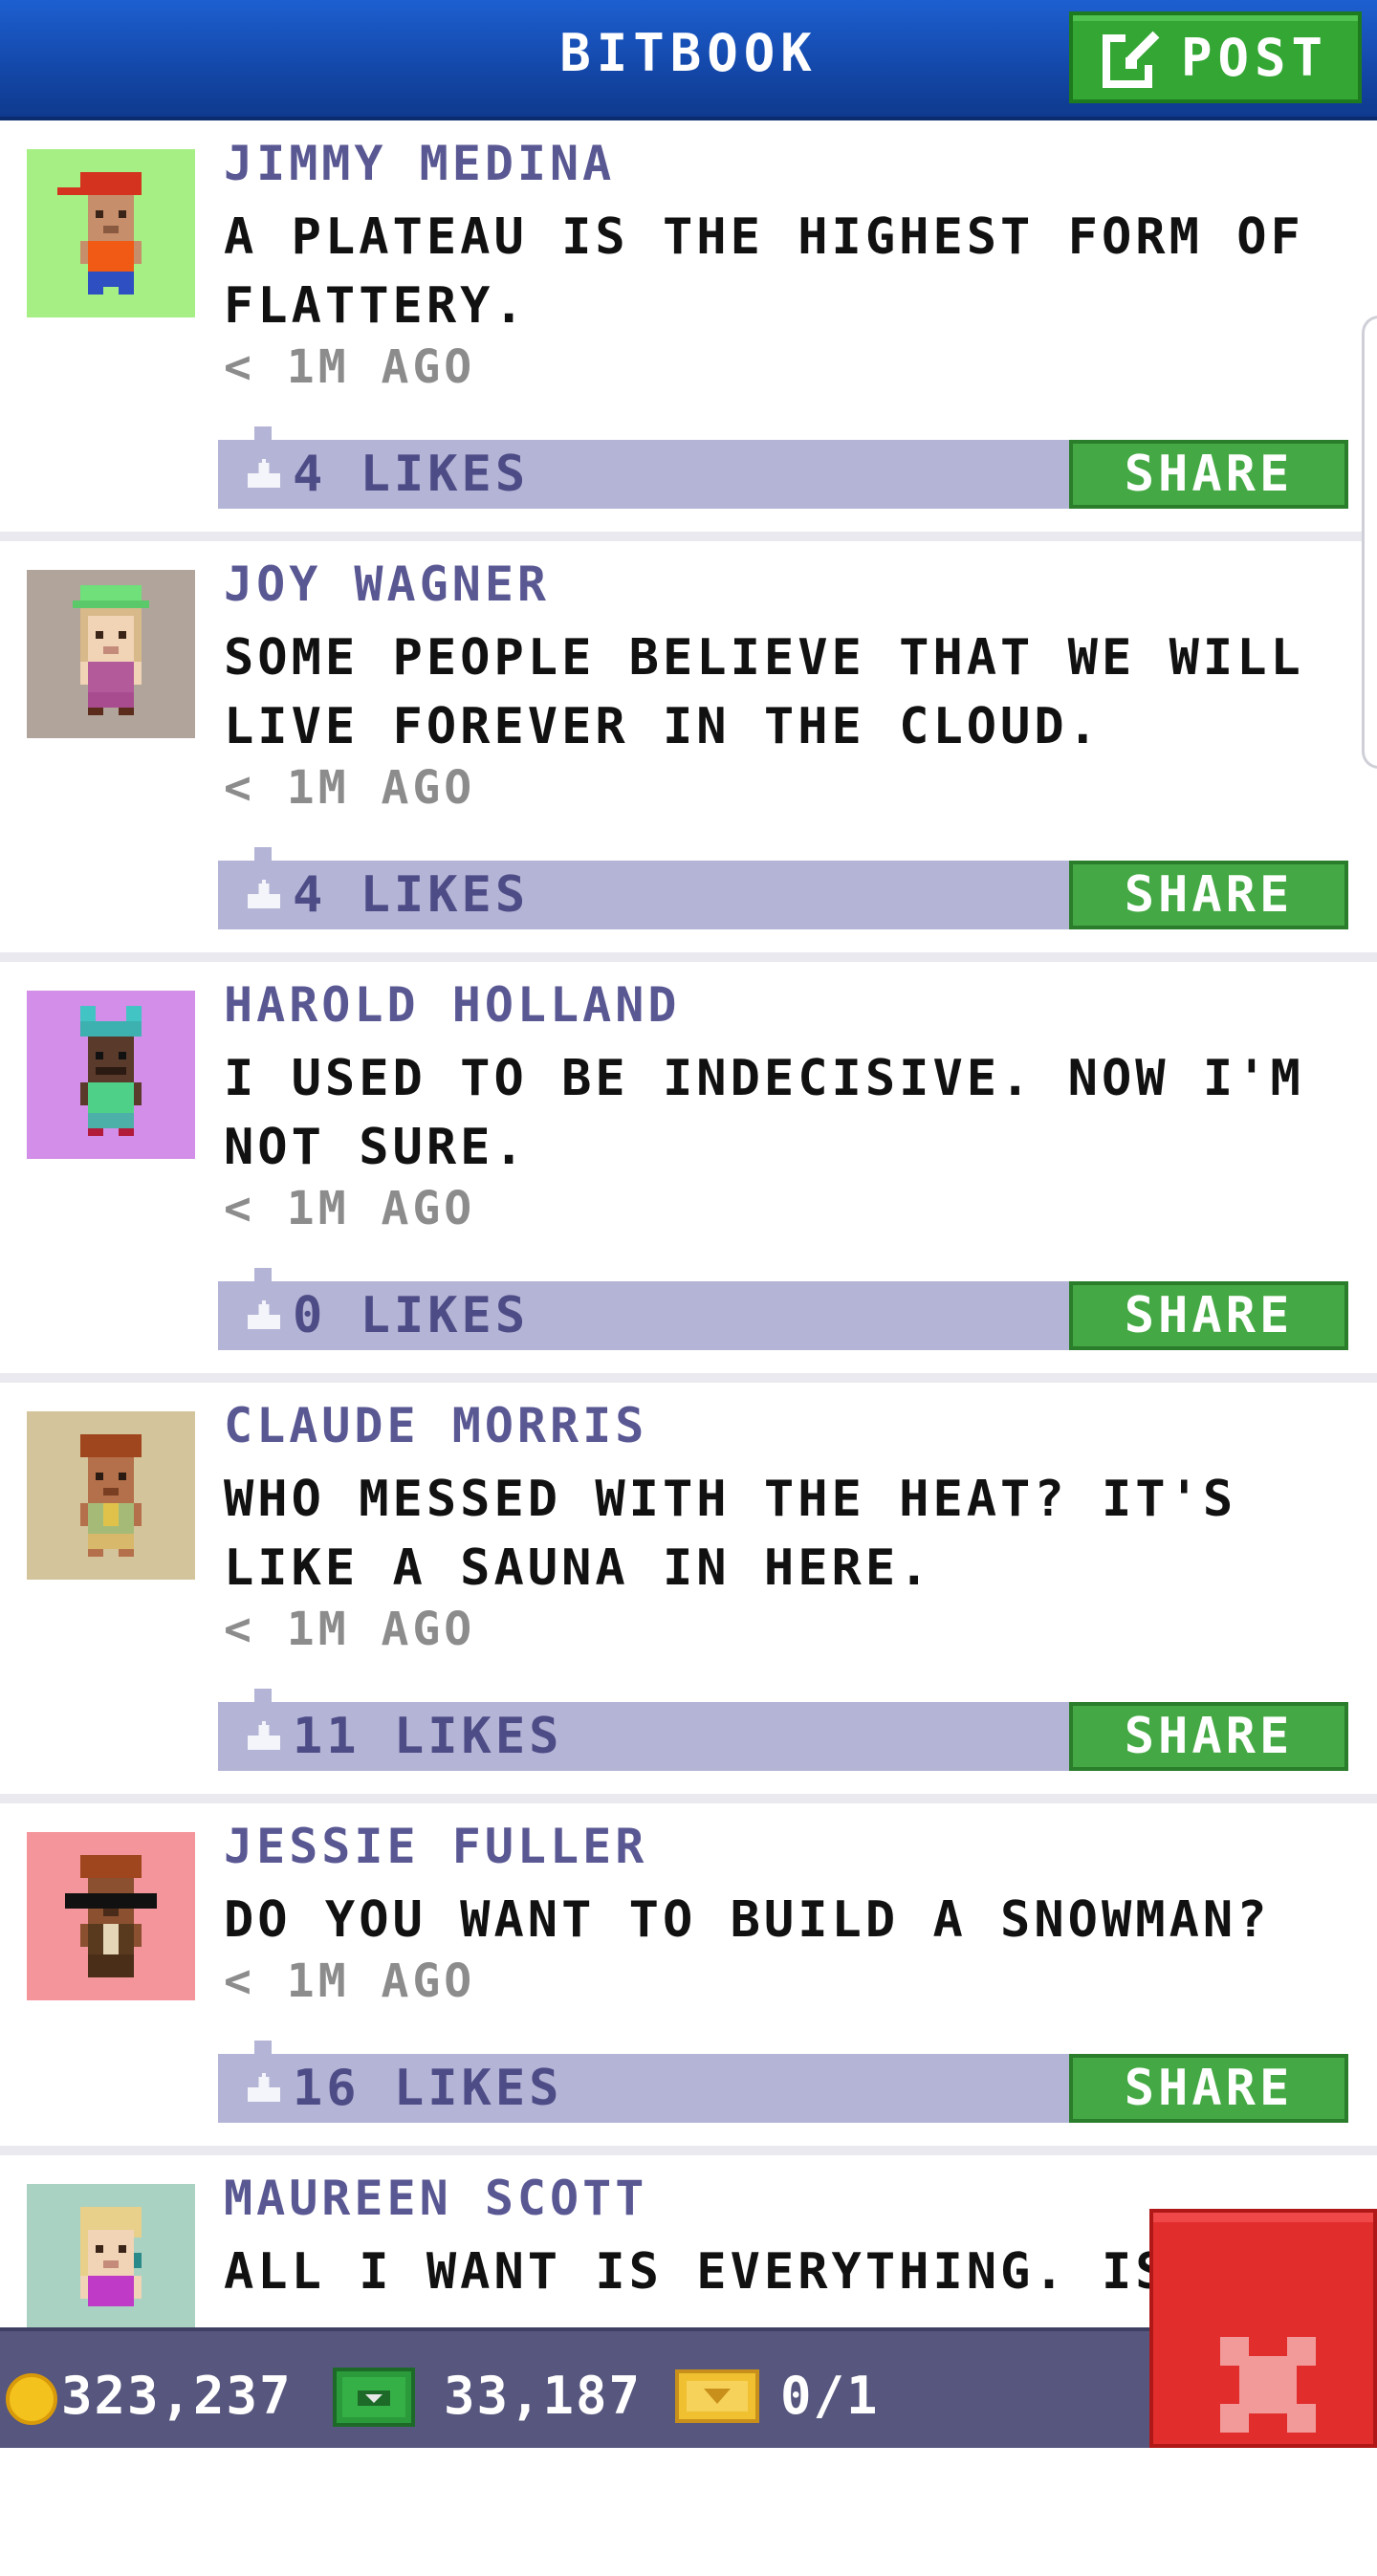  I want to click on post-button-label: POST, so click(1255, 57).